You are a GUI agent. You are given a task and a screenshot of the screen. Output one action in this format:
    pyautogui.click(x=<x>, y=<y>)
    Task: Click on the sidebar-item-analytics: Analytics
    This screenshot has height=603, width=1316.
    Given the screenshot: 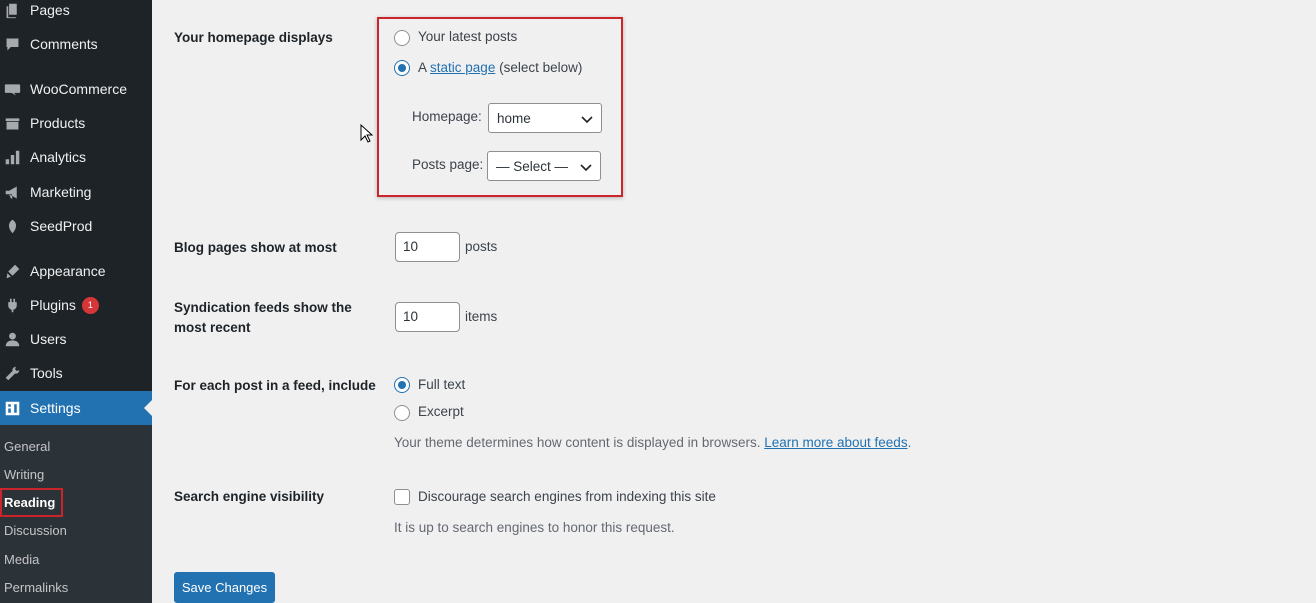 What is the action you would take?
    pyautogui.click(x=76, y=157)
    